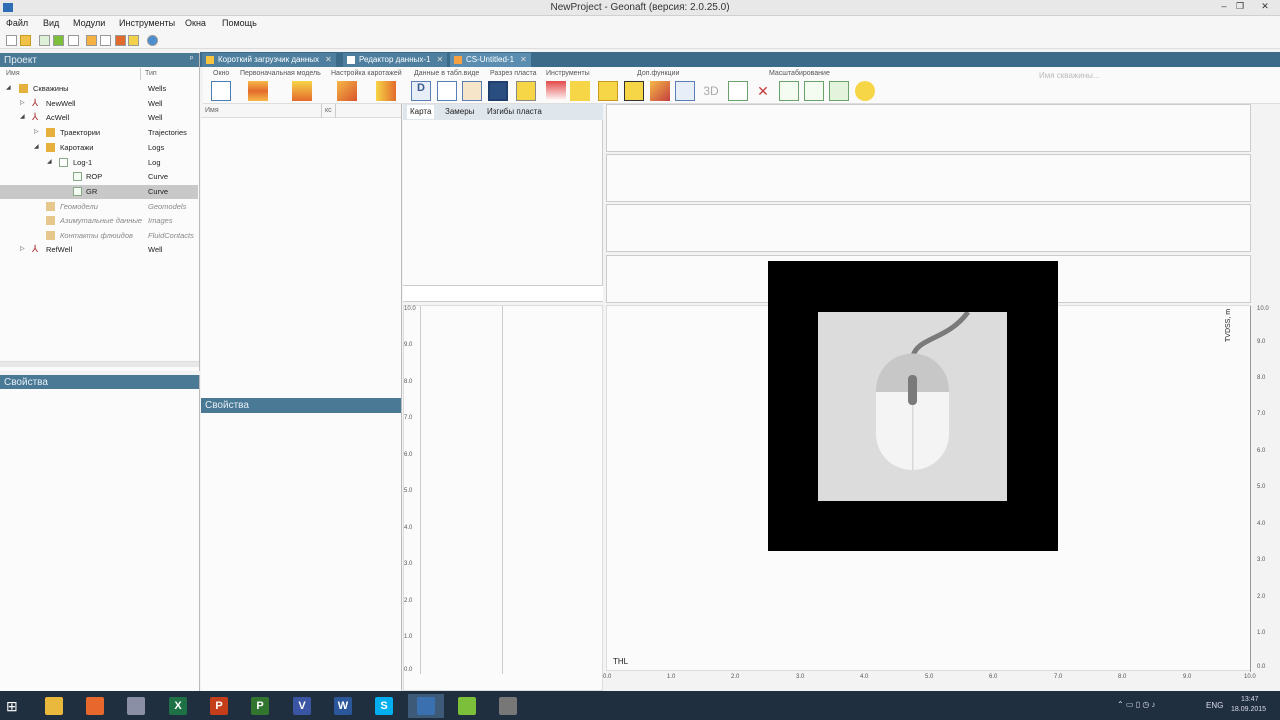  What do you see at coordinates (51, 23) in the screenshot?
I see `menu-view: Вид` at bounding box center [51, 23].